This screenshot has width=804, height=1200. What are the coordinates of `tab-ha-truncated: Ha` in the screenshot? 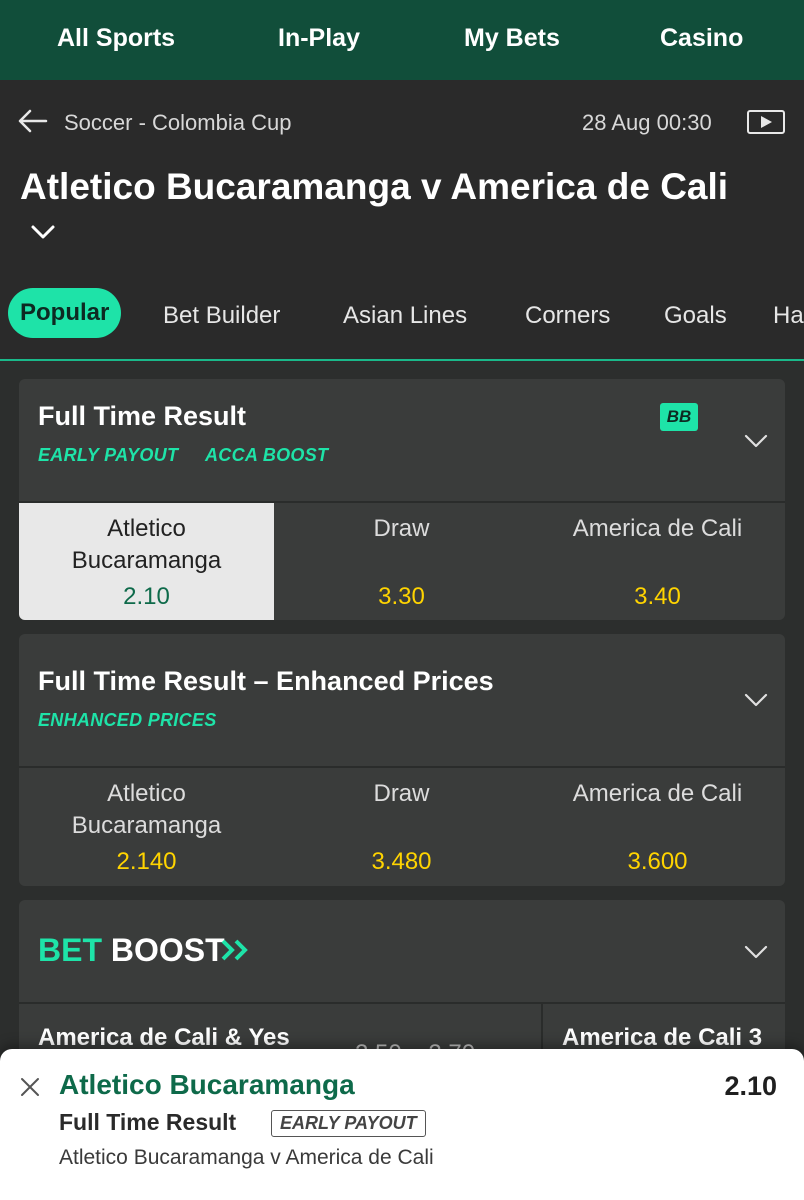 It's located at (788, 316).